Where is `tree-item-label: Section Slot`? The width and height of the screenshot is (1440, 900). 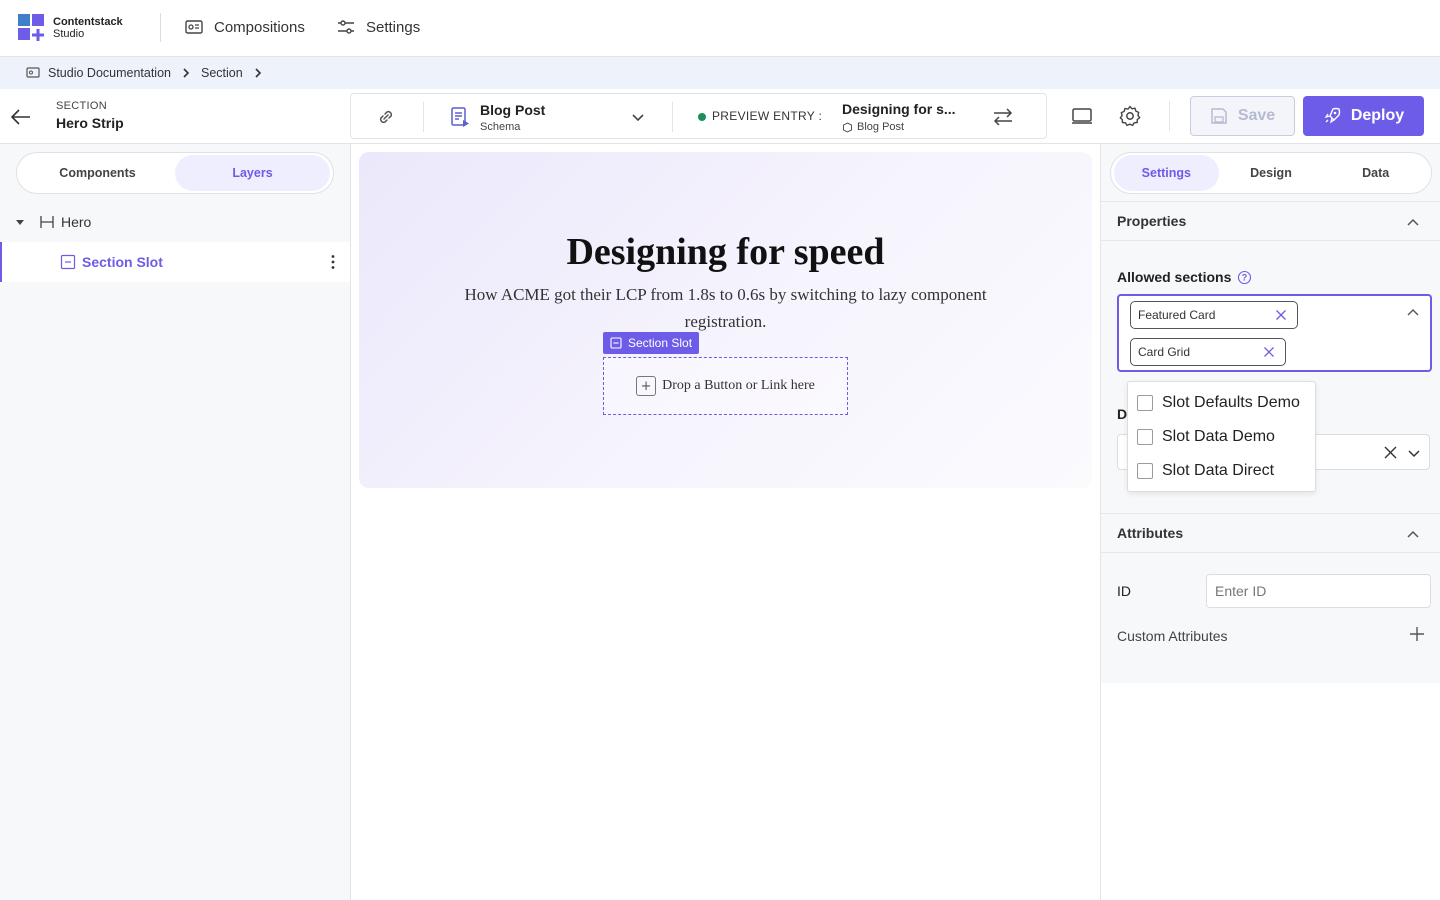 tree-item-label: Section Slot is located at coordinates (122, 262).